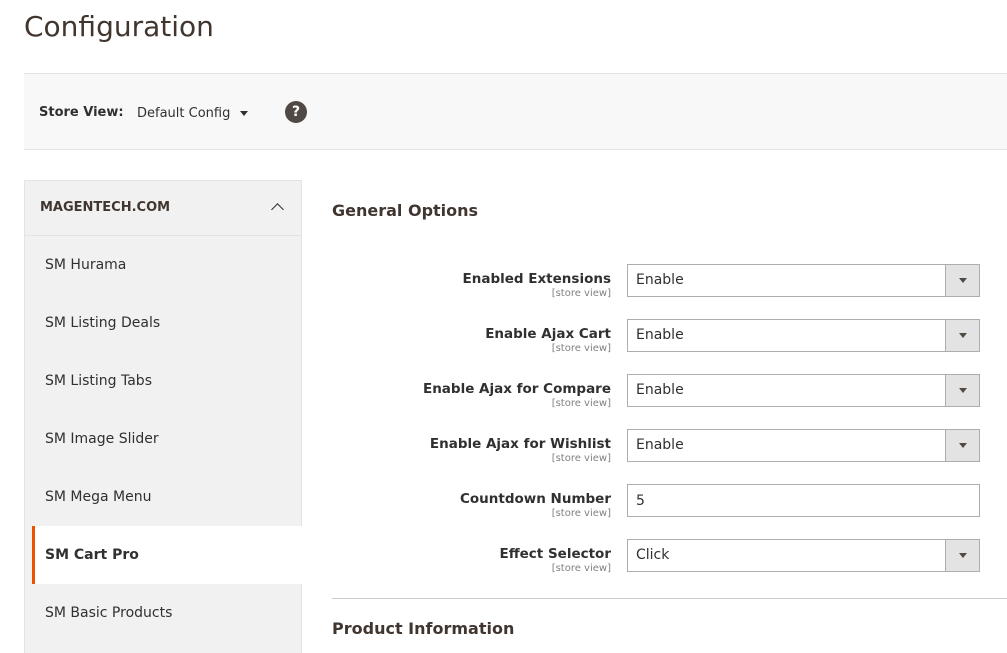 The width and height of the screenshot is (1007, 653). Describe the element at coordinates (423, 628) in the screenshot. I see `section-title-product-information: Product Information` at that location.